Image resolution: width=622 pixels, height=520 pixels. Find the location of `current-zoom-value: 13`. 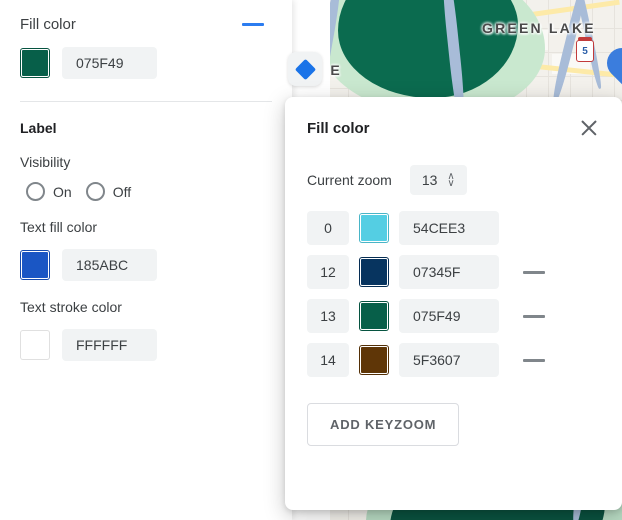

current-zoom-value: 13 is located at coordinates (430, 180).